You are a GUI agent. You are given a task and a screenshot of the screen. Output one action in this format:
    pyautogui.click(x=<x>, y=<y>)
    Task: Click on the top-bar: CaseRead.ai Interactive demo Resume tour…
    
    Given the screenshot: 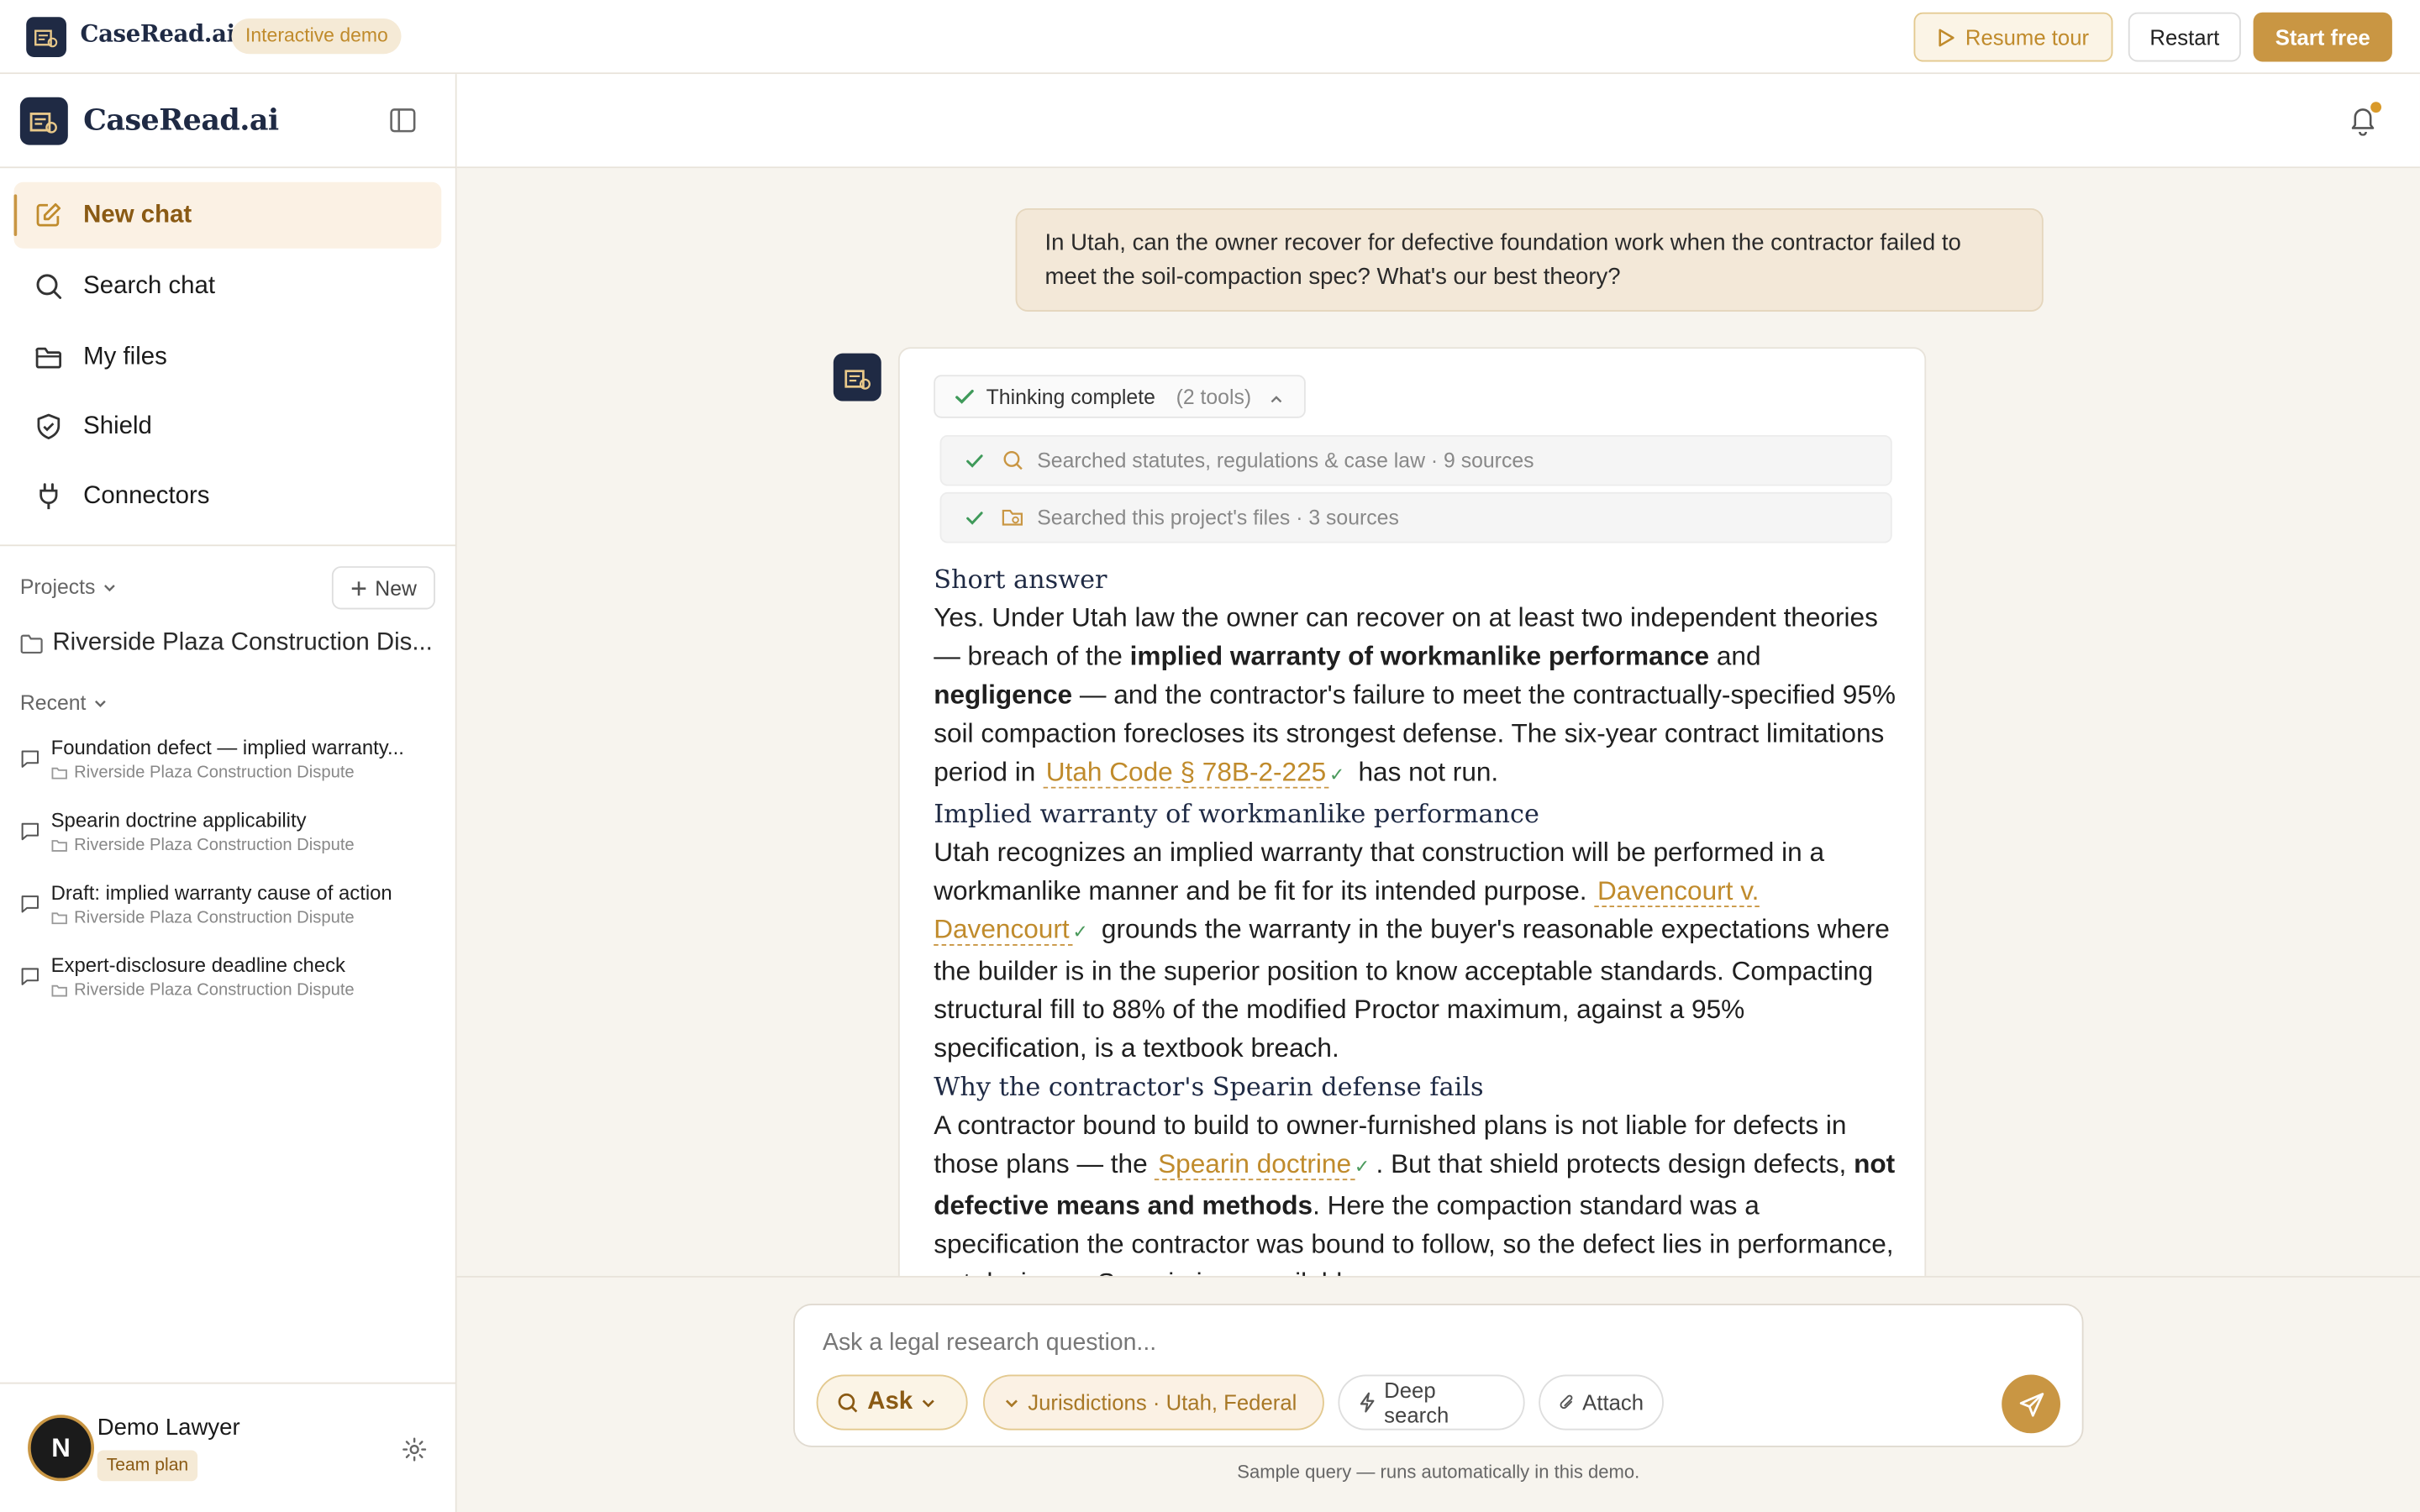 What is the action you would take?
    pyautogui.click(x=1210, y=37)
    